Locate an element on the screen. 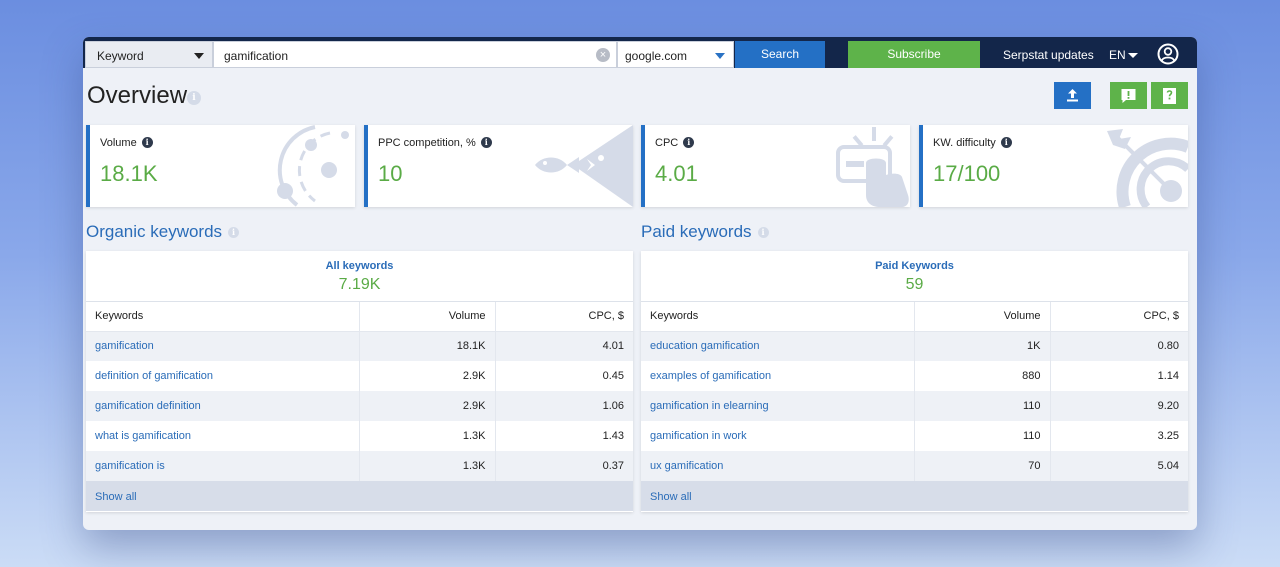  keyword-link: education gamification is located at coordinates (778, 346).